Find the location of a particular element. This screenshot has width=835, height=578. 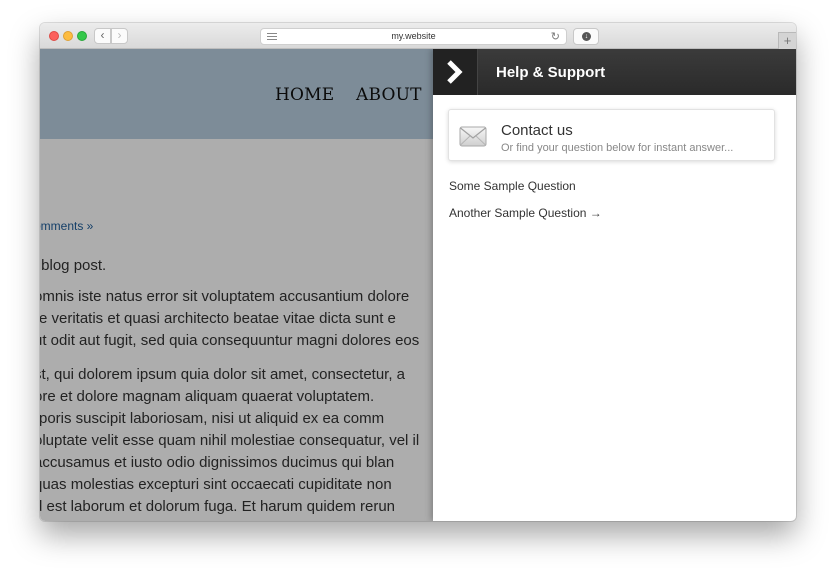

help-panel-header: Help & Support is located at coordinates (614, 72).